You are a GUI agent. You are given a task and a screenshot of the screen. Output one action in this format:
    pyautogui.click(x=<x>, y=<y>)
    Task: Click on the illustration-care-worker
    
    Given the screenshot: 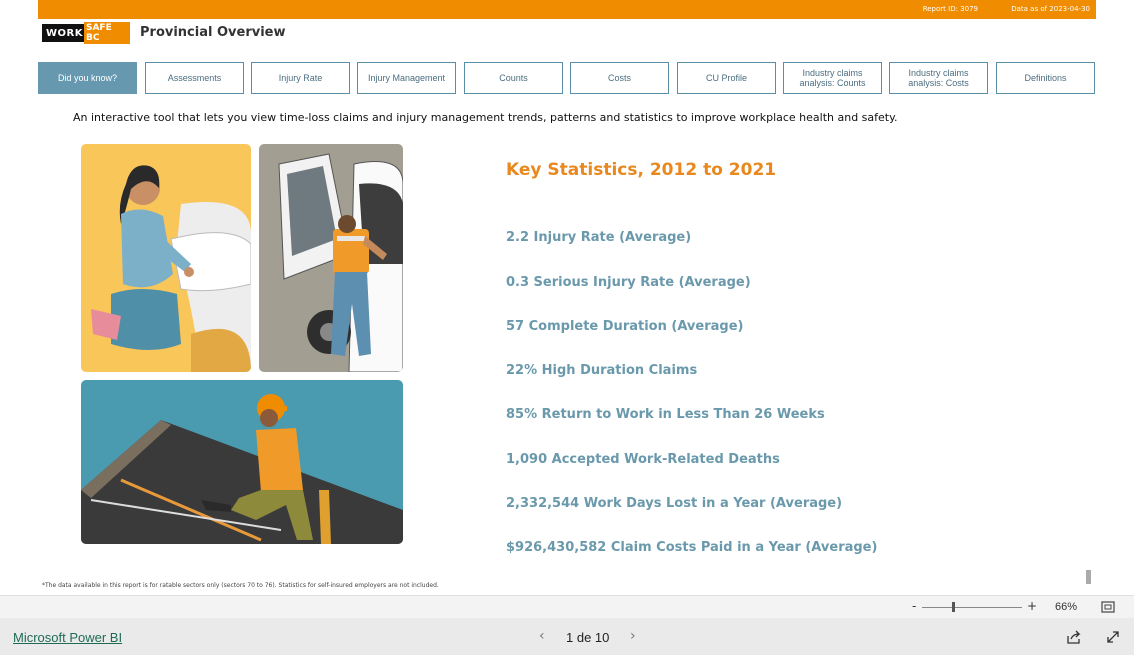 What is the action you would take?
    pyautogui.click(x=166, y=258)
    